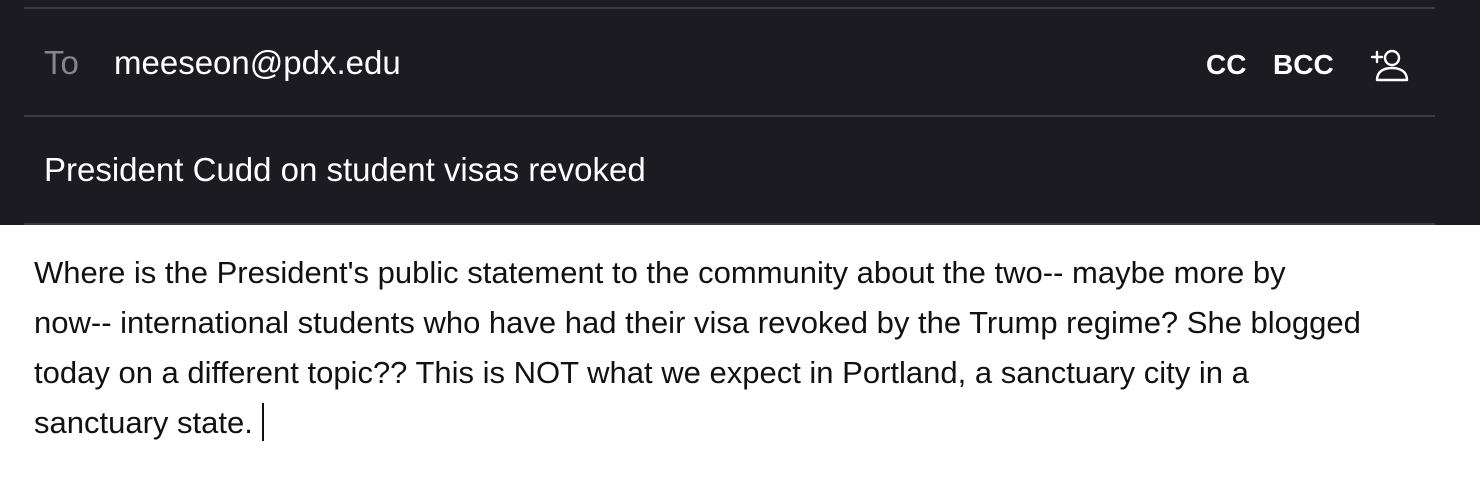 This screenshot has height=486, width=1480. What do you see at coordinates (1226, 65) in the screenshot?
I see `cc-button: CC` at bounding box center [1226, 65].